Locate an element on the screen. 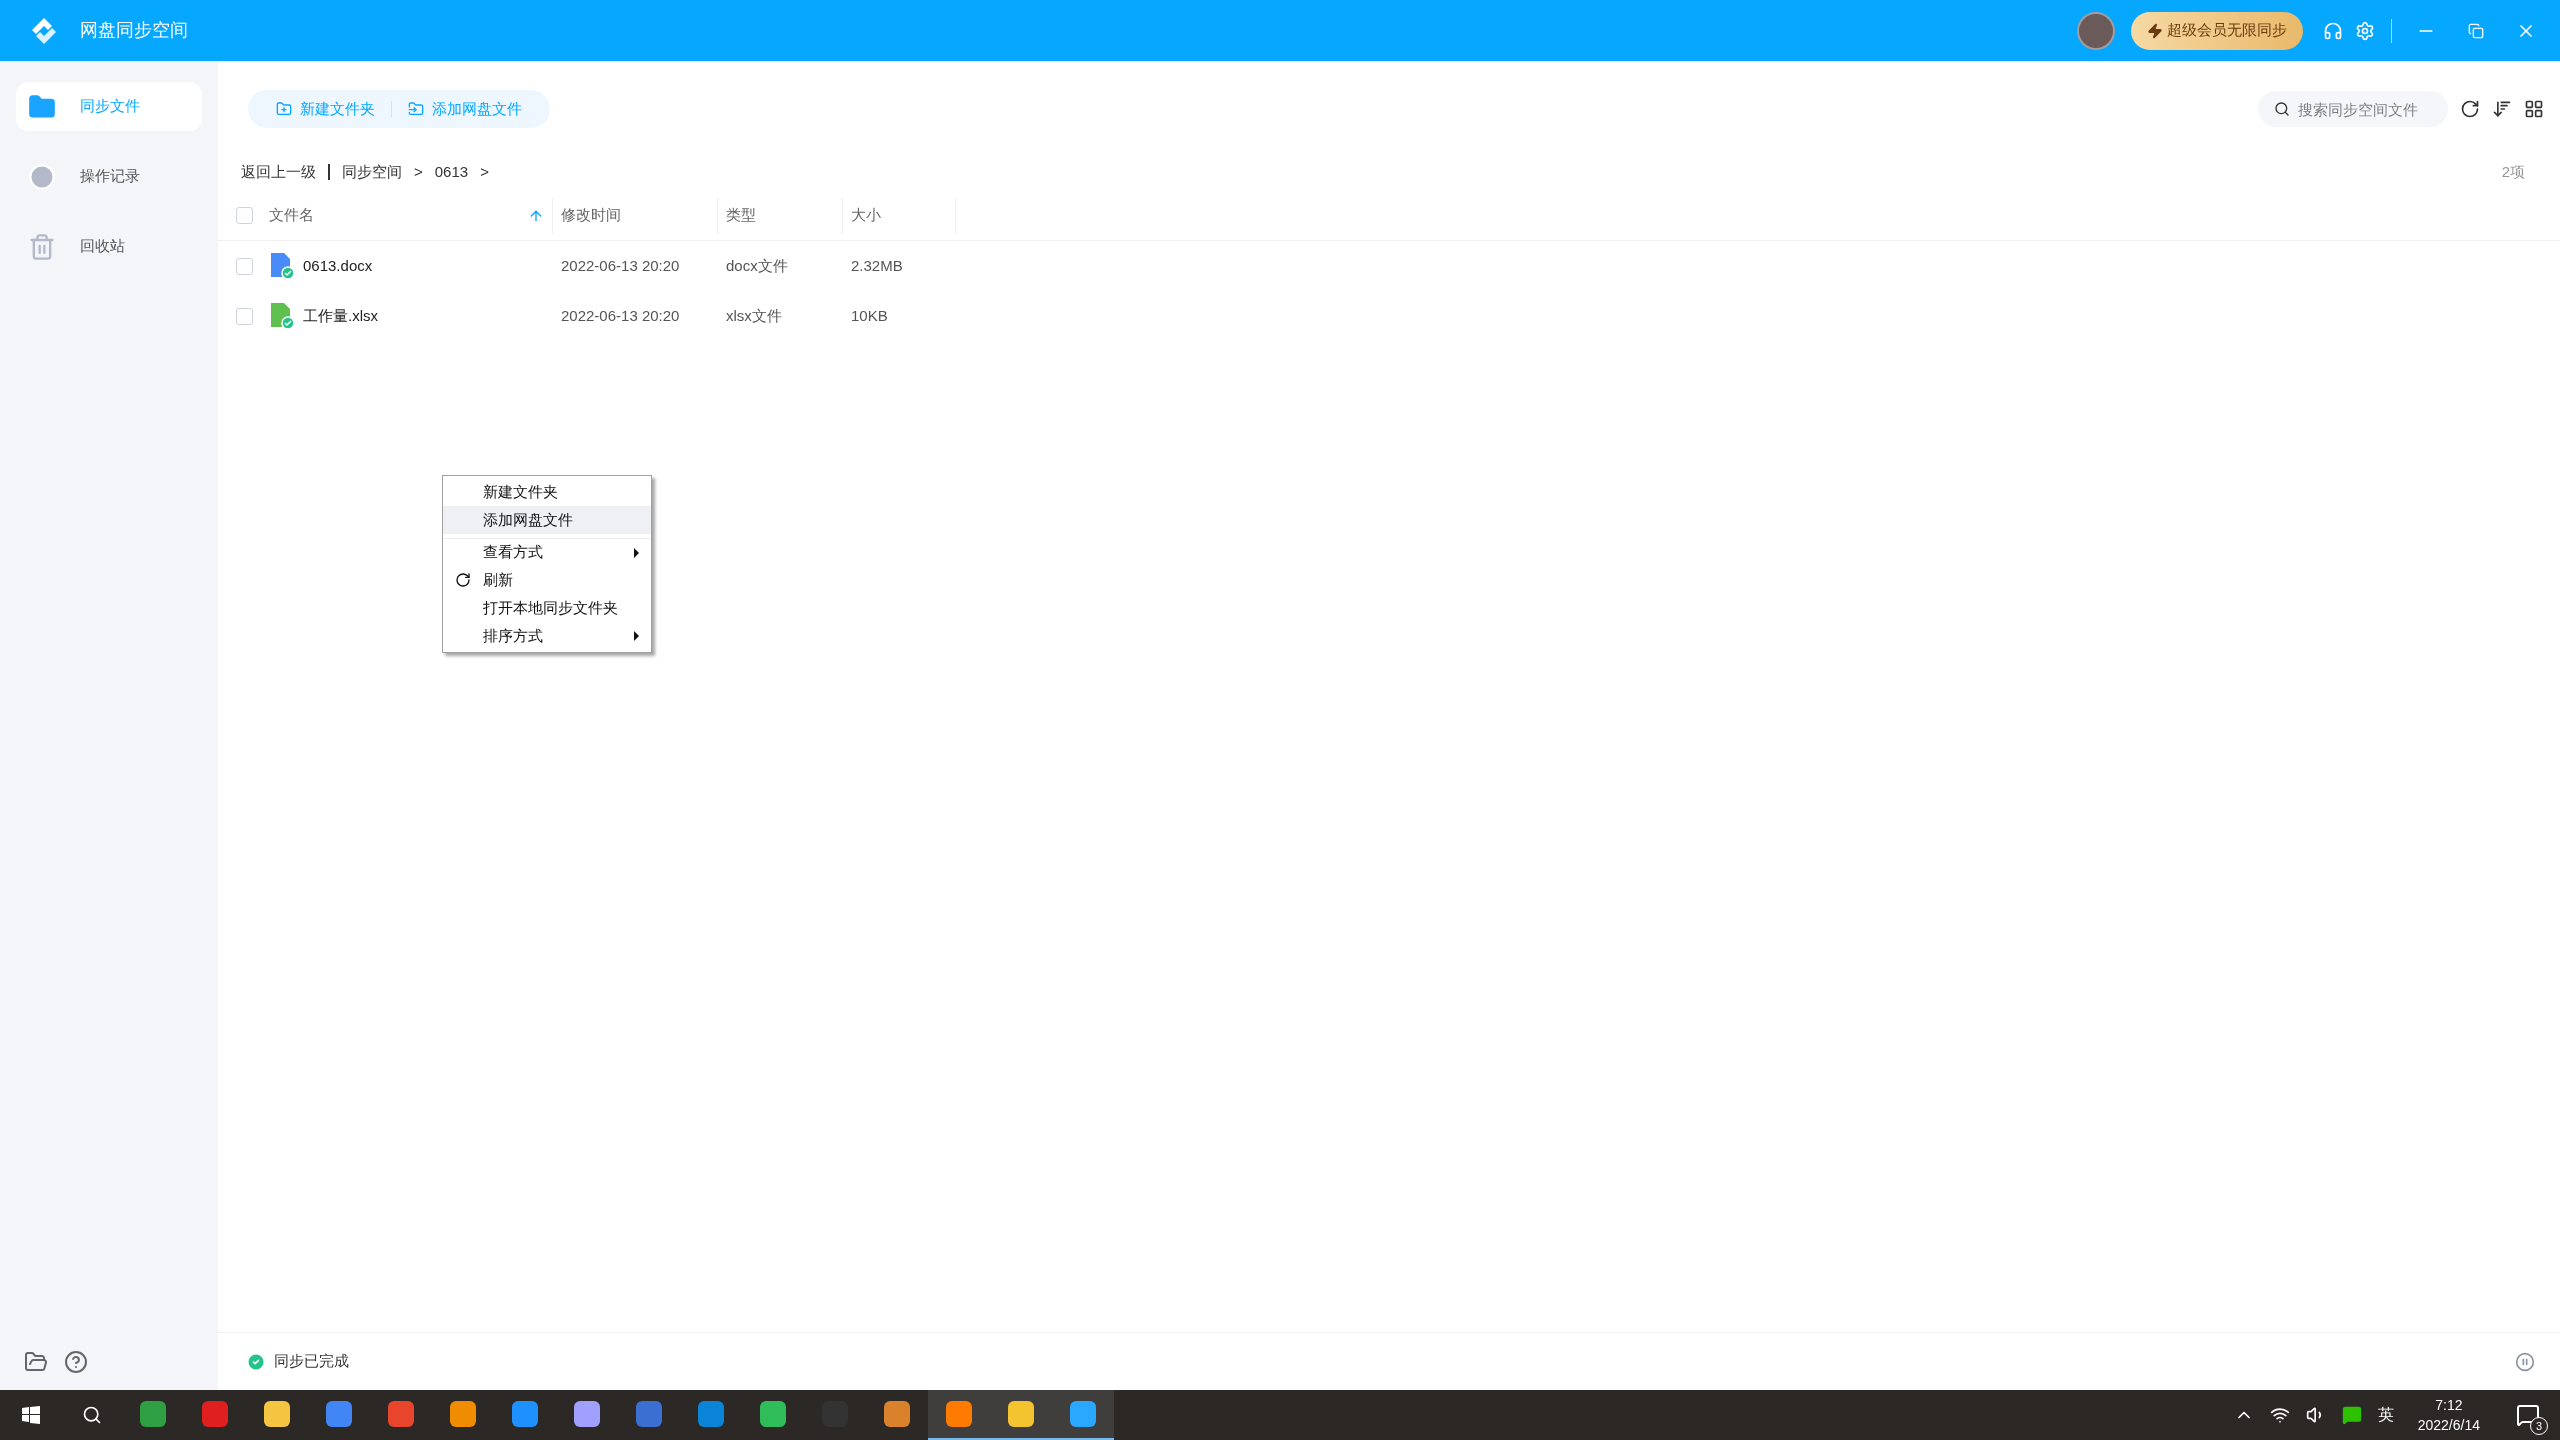 The width and height of the screenshot is (2560, 1440). menu-item: 新建文件夹 is located at coordinates (547, 492).